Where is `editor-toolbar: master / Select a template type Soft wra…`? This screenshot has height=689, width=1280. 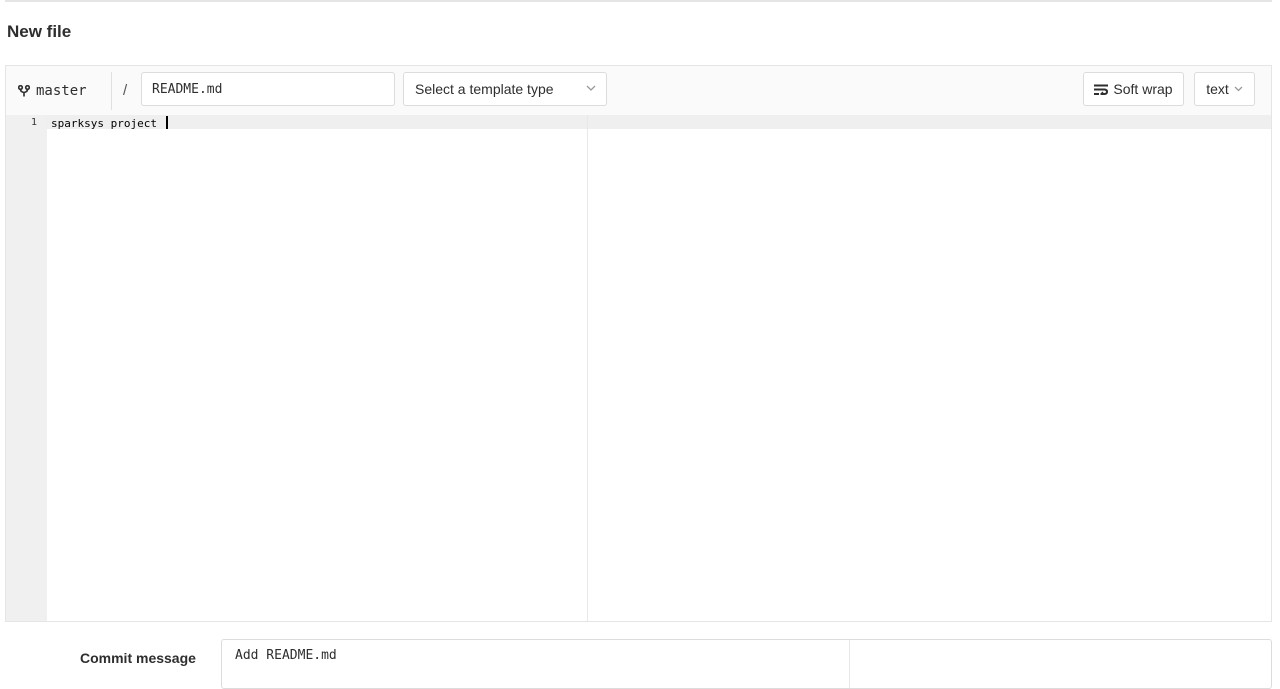
editor-toolbar: master / Select a template type Soft wra… is located at coordinates (638, 90).